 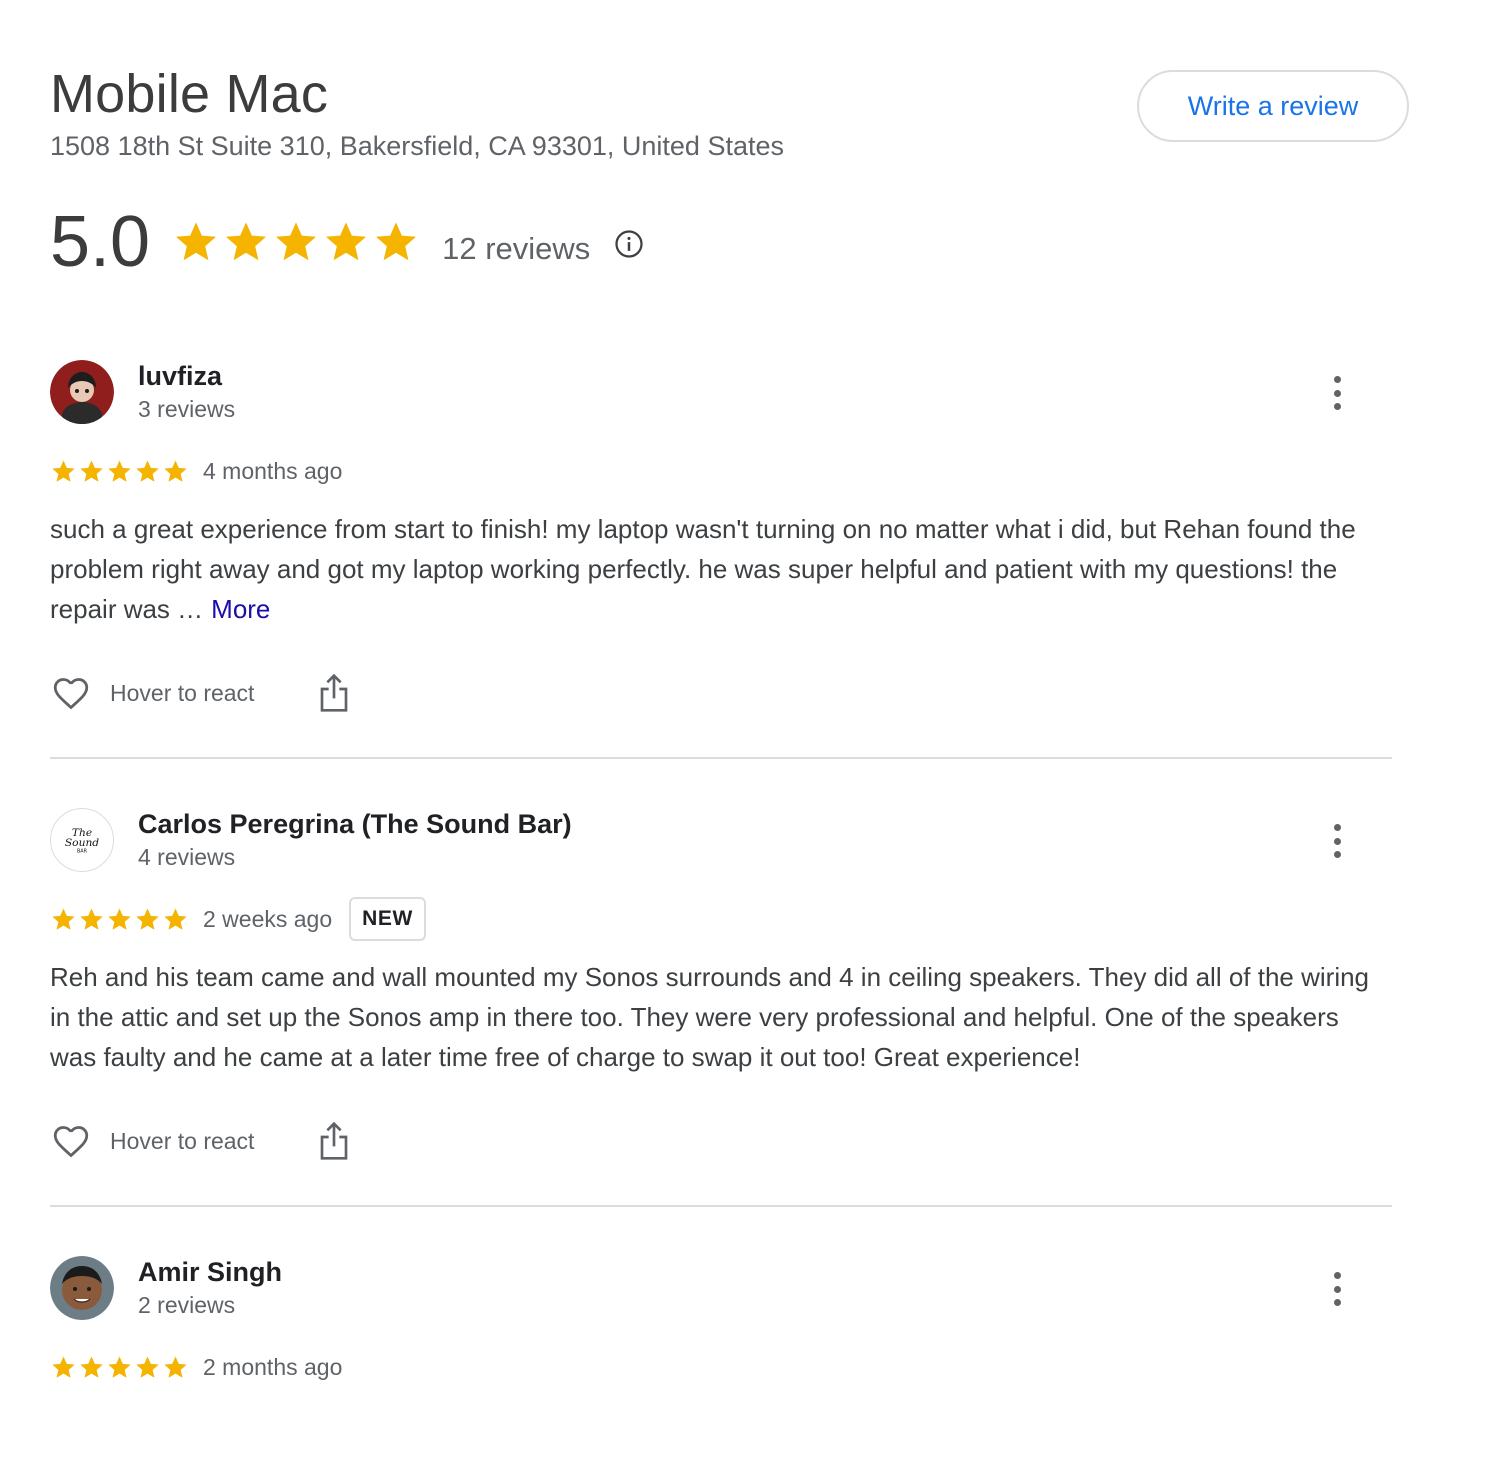 I want to click on more-link: More, so click(x=240, y=609).